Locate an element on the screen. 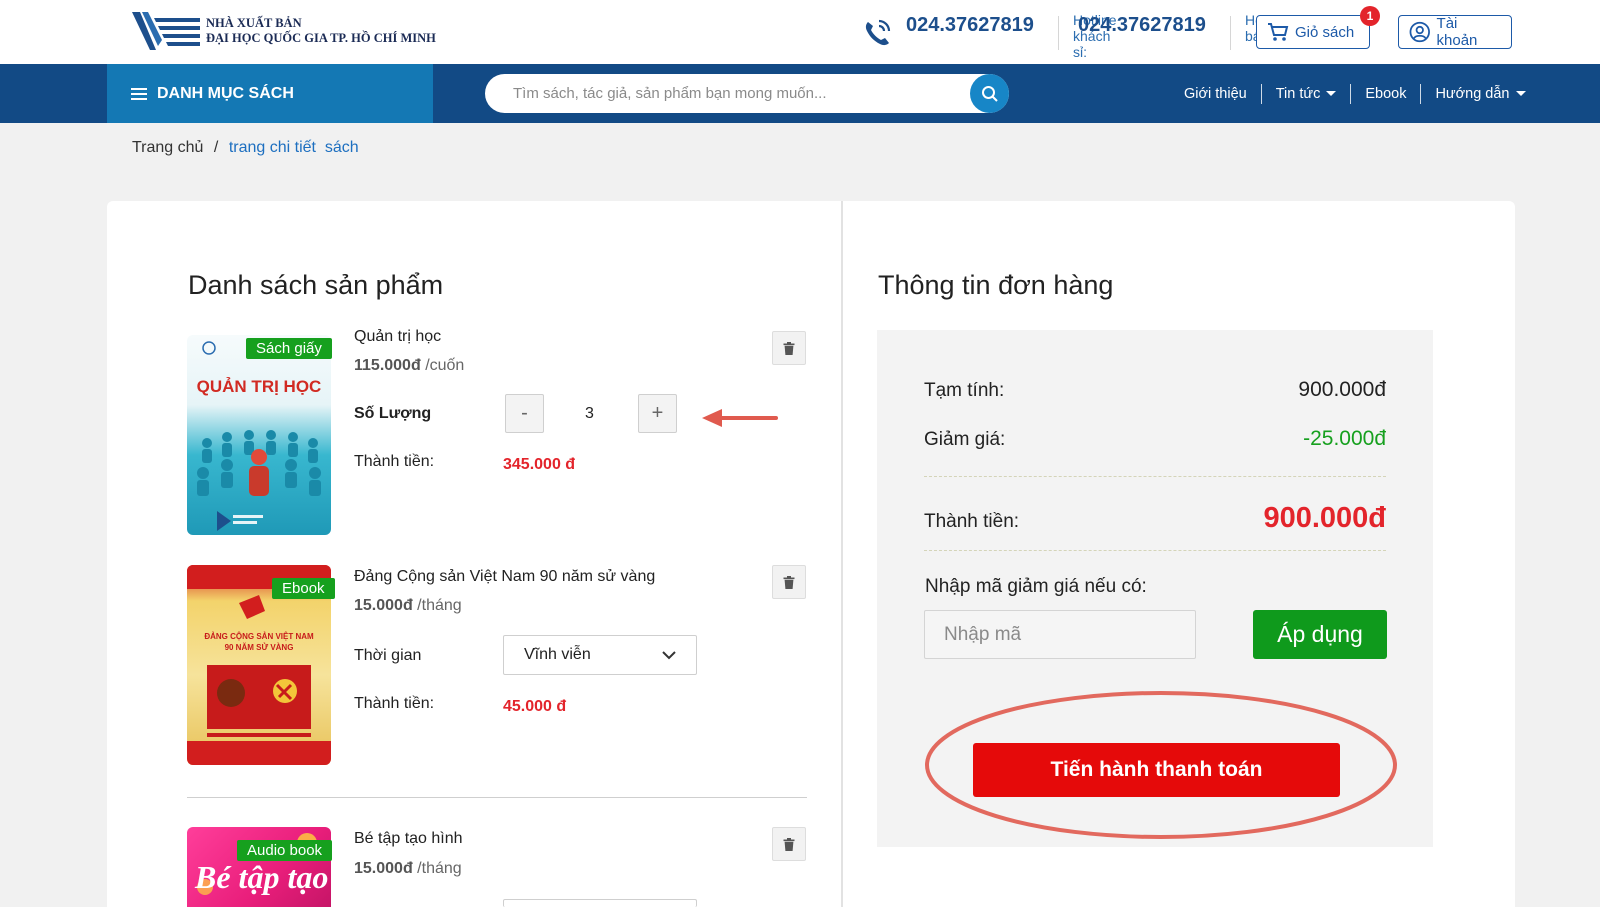 The image size is (1600, 907). menu-news-label: Tin tức is located at coordinates (1298, 93).